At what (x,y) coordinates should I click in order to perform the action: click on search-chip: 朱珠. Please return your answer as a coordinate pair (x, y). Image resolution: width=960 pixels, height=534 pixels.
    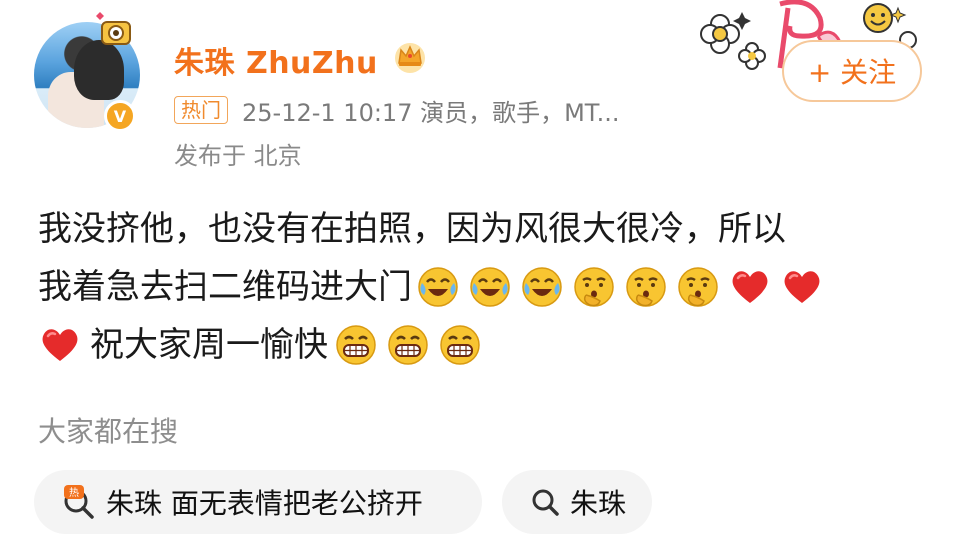
    Looking at the image, I should click on (577, 502).